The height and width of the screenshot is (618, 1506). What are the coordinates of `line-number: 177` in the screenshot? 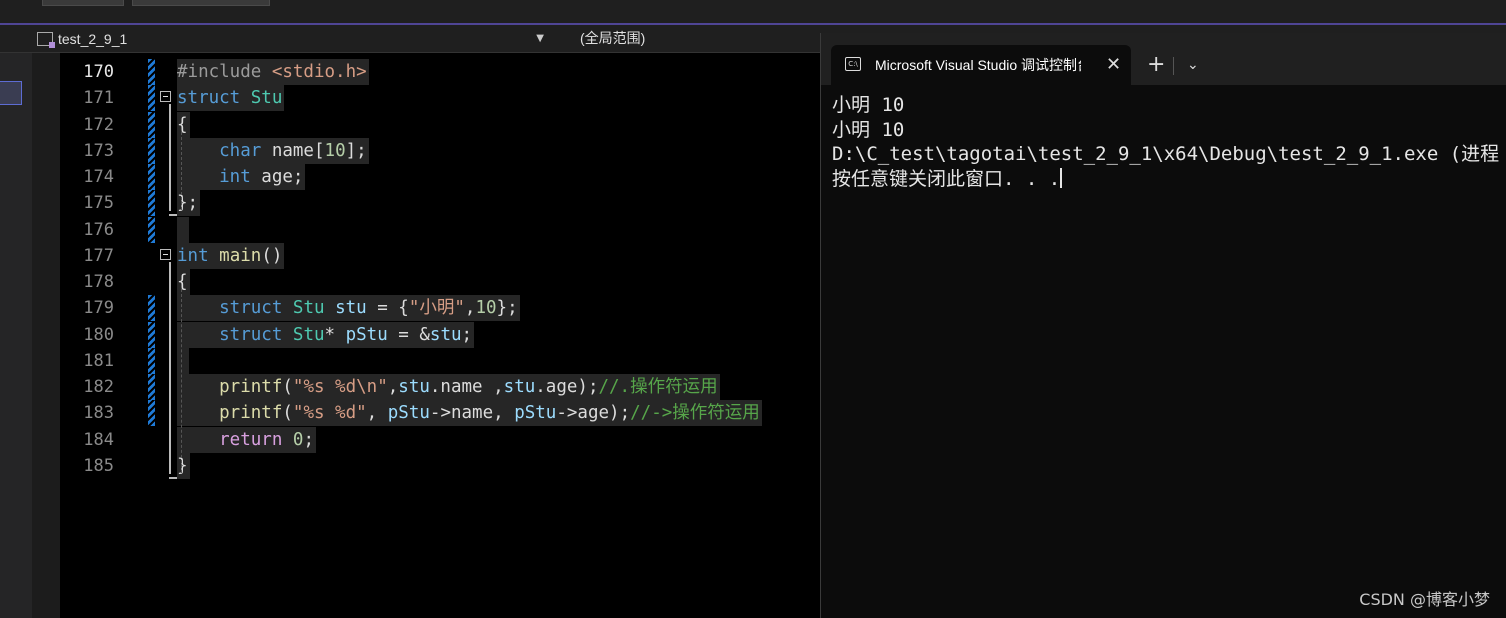 It's located at (98, 255).